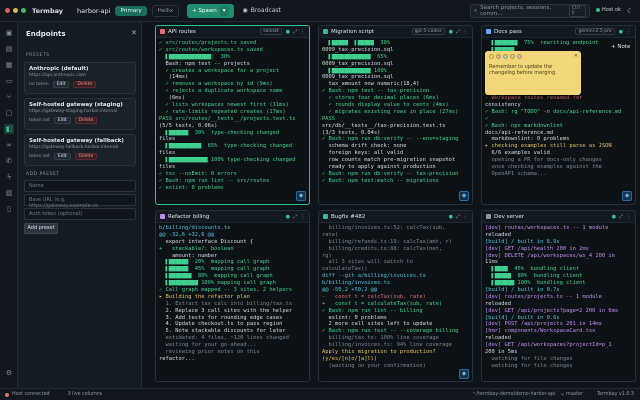 This screenshot has height=400, width=640. Describe the element at coordinates (574, 394) in the screenshot. I see `branch-name: master` at that location.